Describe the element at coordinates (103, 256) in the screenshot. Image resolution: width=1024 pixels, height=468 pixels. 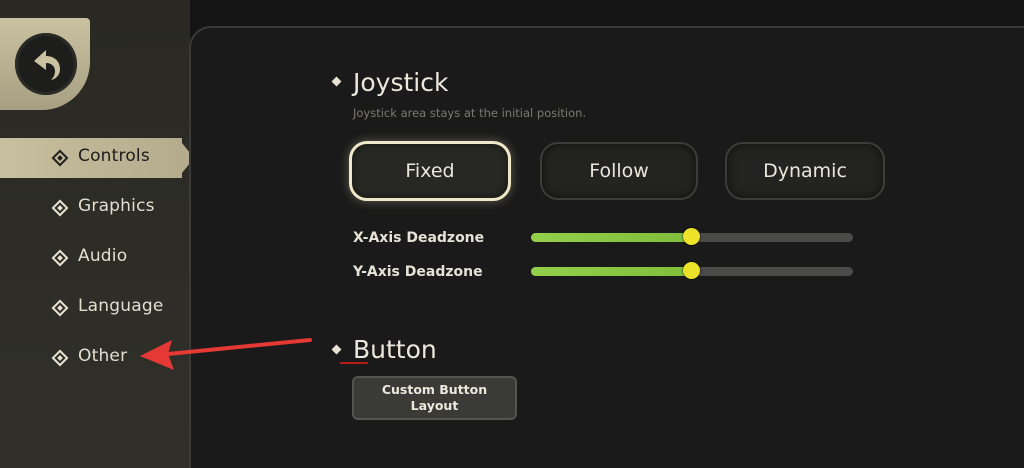
I see `sidebar-item-label: Audio` at that location.